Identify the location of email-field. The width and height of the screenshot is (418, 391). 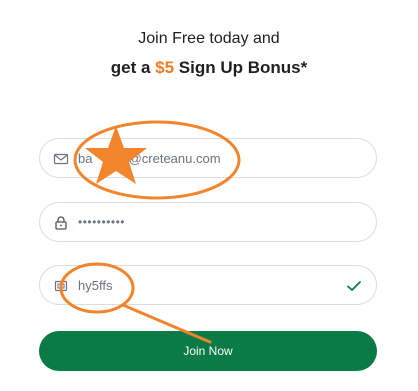
(208, 158).